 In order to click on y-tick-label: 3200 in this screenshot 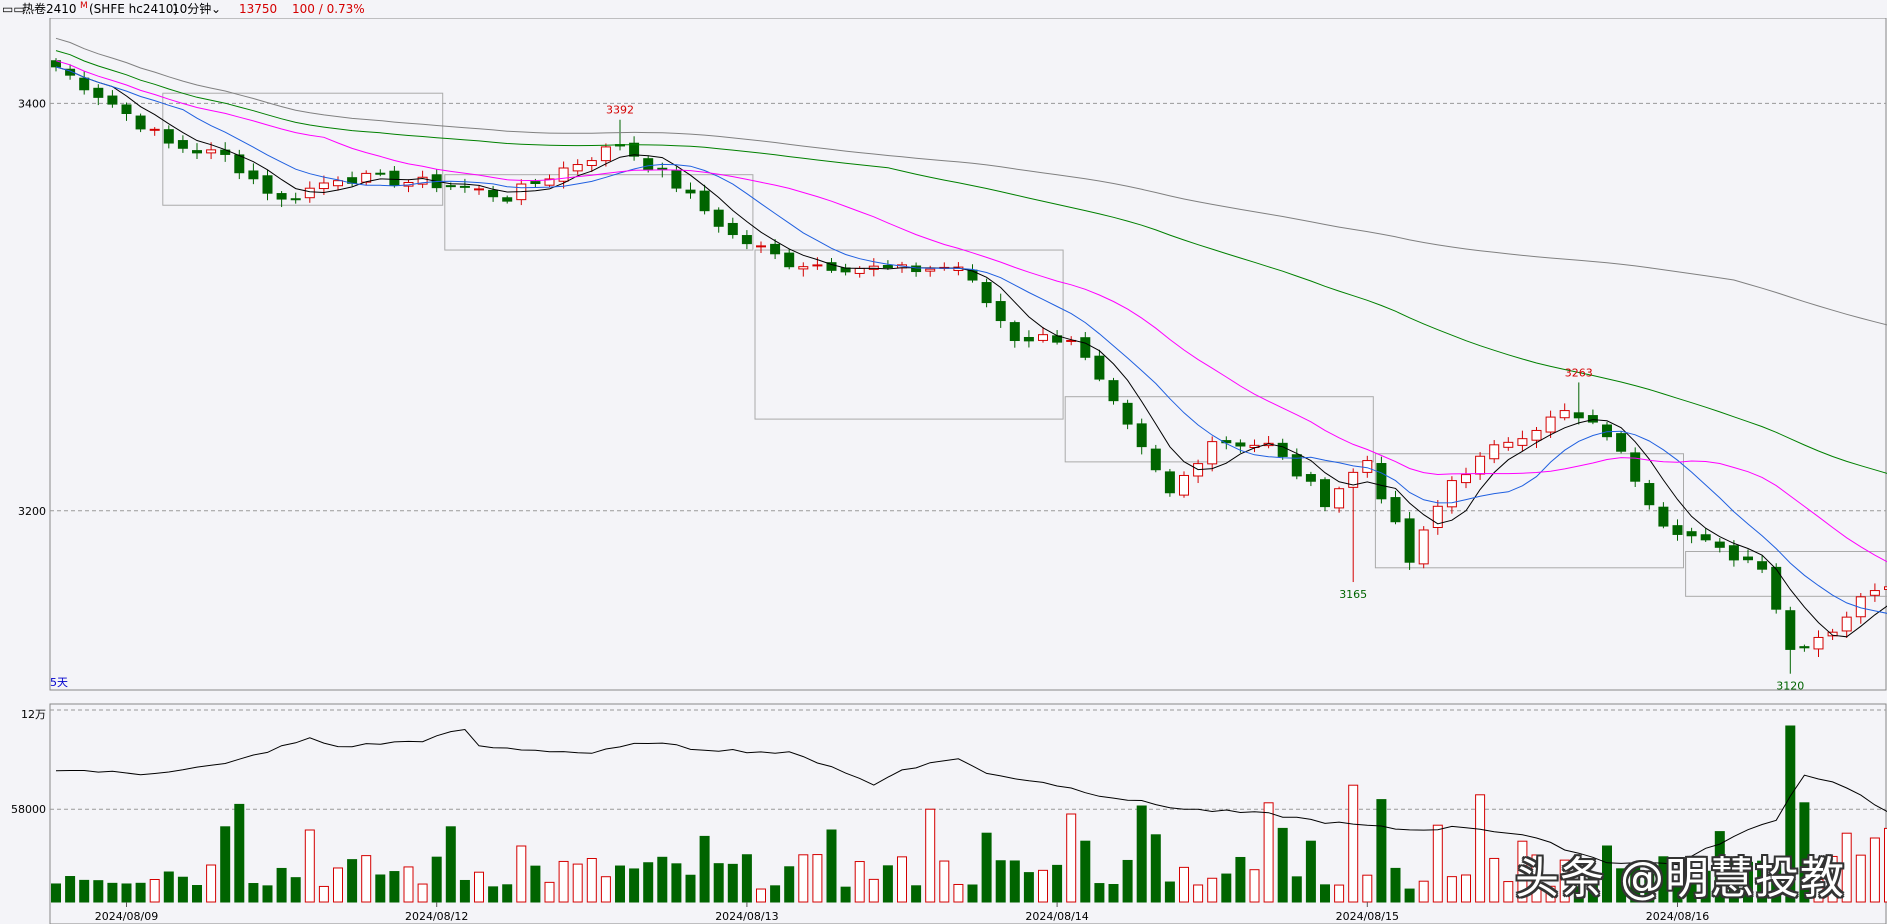, I will do `click(32, 511)`.